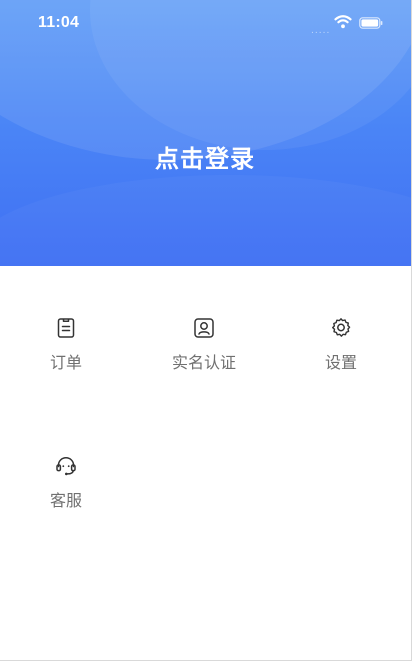 The height and width of the screenshot is (662, 413). What do you see at coordinates (205, 156) in the screenshot?
I see `login-button: 点击登录` at bounding box center [205, 156].